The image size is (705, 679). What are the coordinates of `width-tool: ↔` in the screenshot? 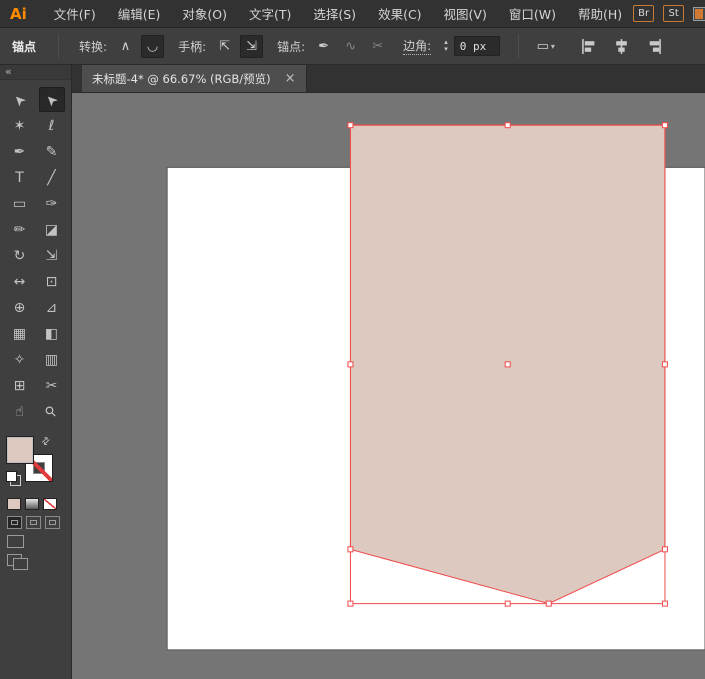 It's located at (20, 281).